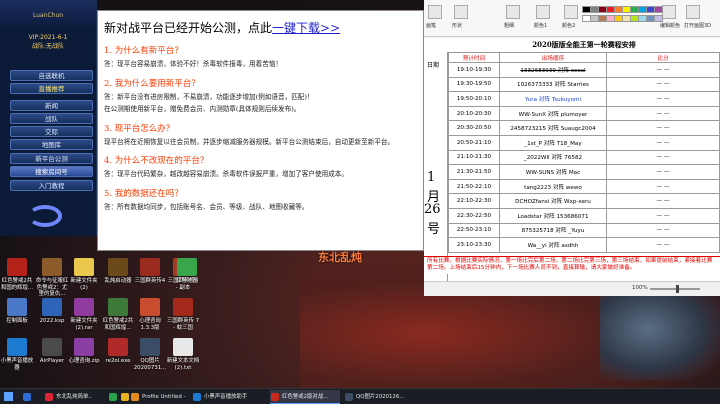 The image size is (720, 404). I want to click on table-row: 22:10-22:30 DCHOZfansi 对阵 Wxp-xeru — —, so click(584, 201).